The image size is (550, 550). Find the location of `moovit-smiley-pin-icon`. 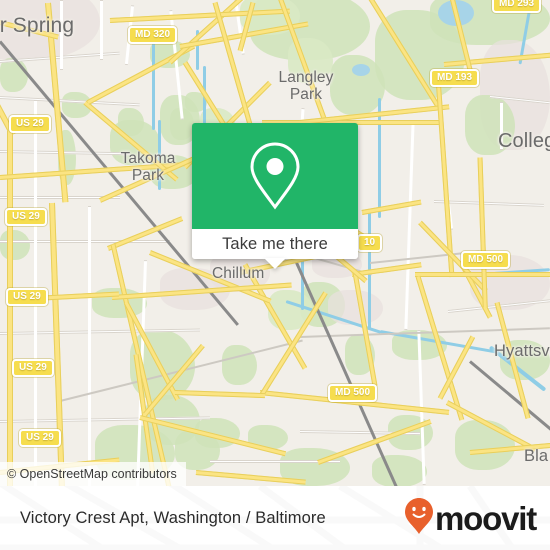

moovit-smiley-pin-icon is located at coordinates (419, 518).